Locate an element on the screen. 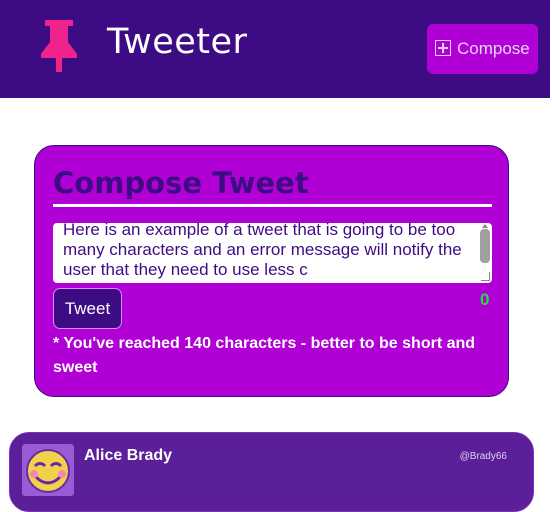 This screenshot has height=512, width=552. compose-button-label: Compose is located at coordinates (493, 48).